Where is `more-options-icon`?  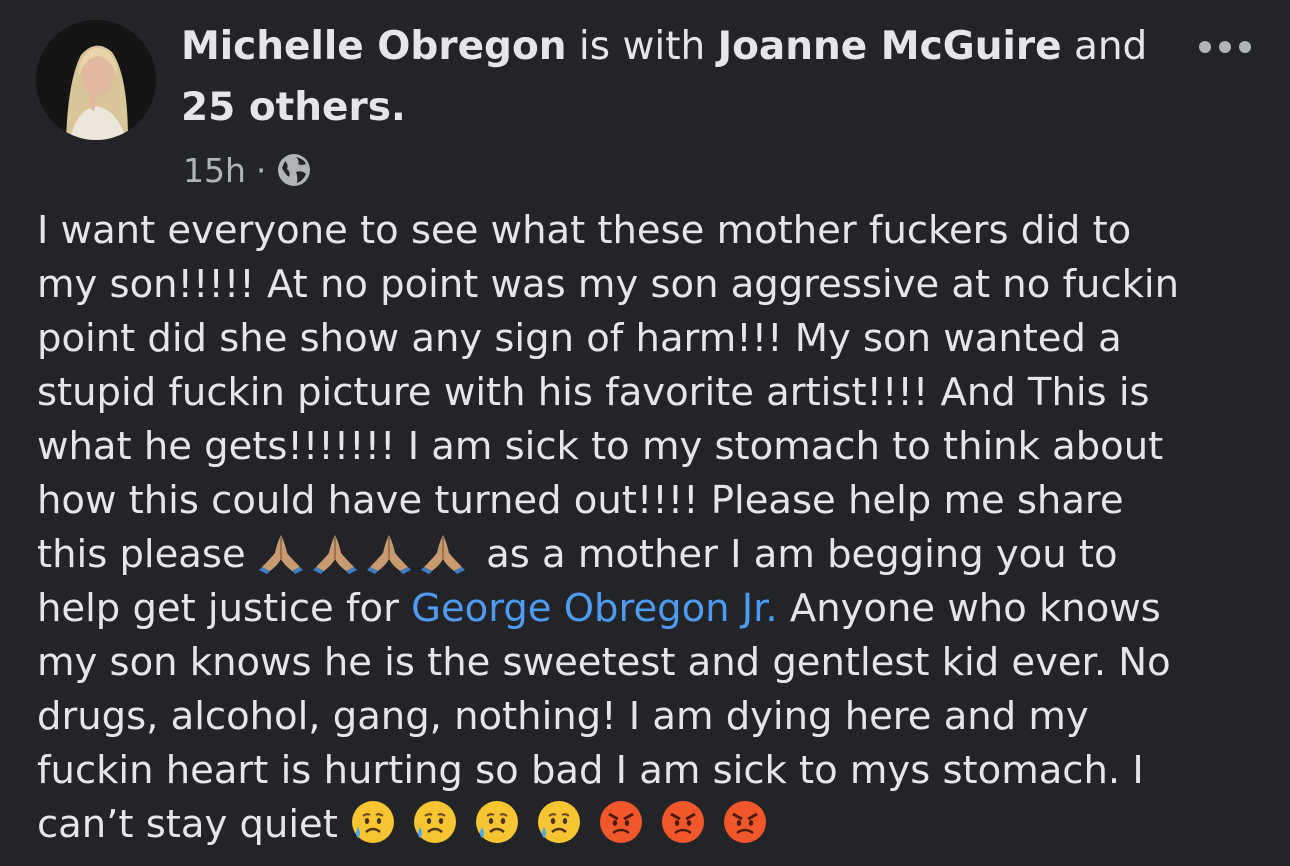
more-options-icon is located at coordinates (1225, 47).